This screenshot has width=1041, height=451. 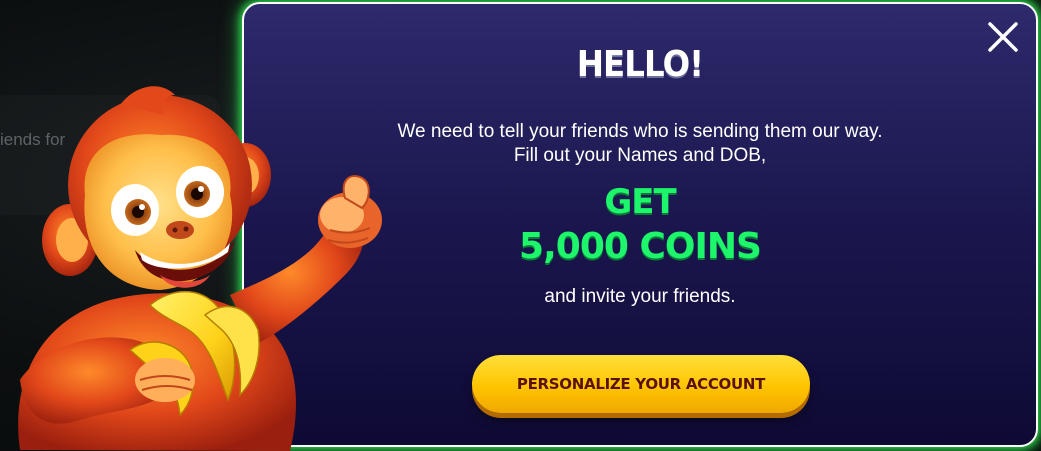 I want to click on cta-label: PERSONALIZE YOUR ACCOUNT, so click(x=641, y=384).